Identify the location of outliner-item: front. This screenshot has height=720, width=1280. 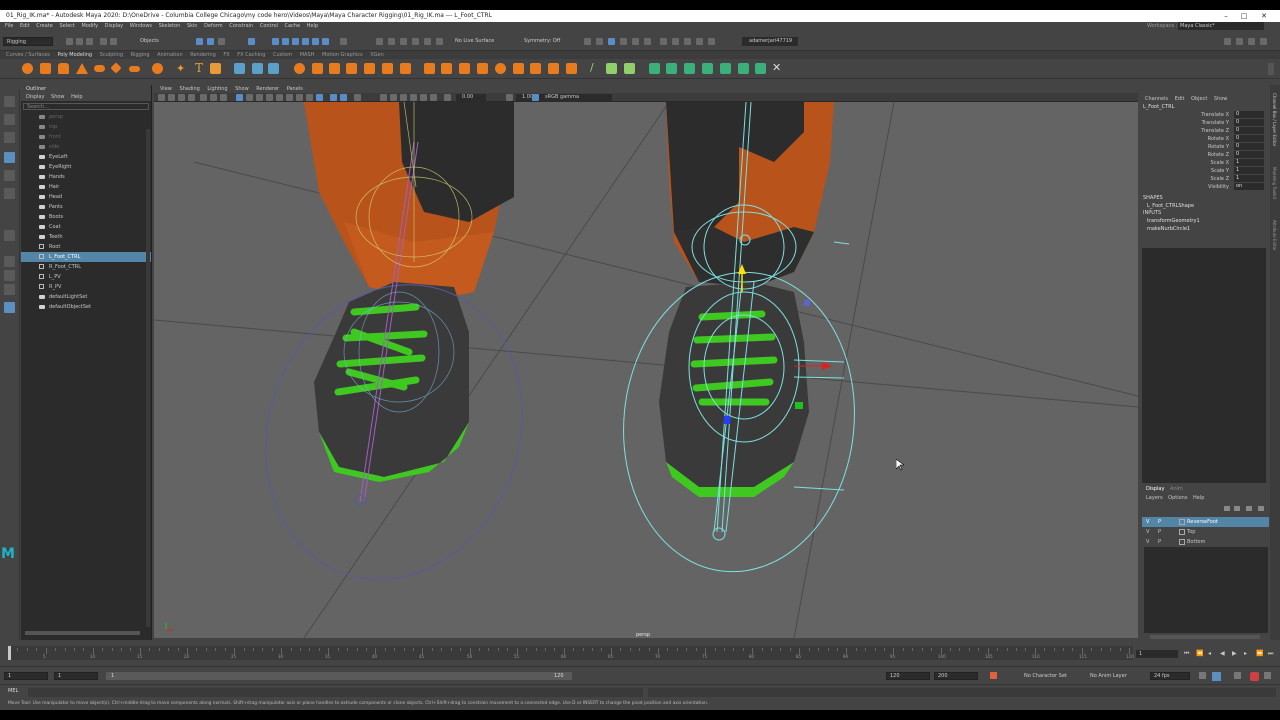
(86, 137).